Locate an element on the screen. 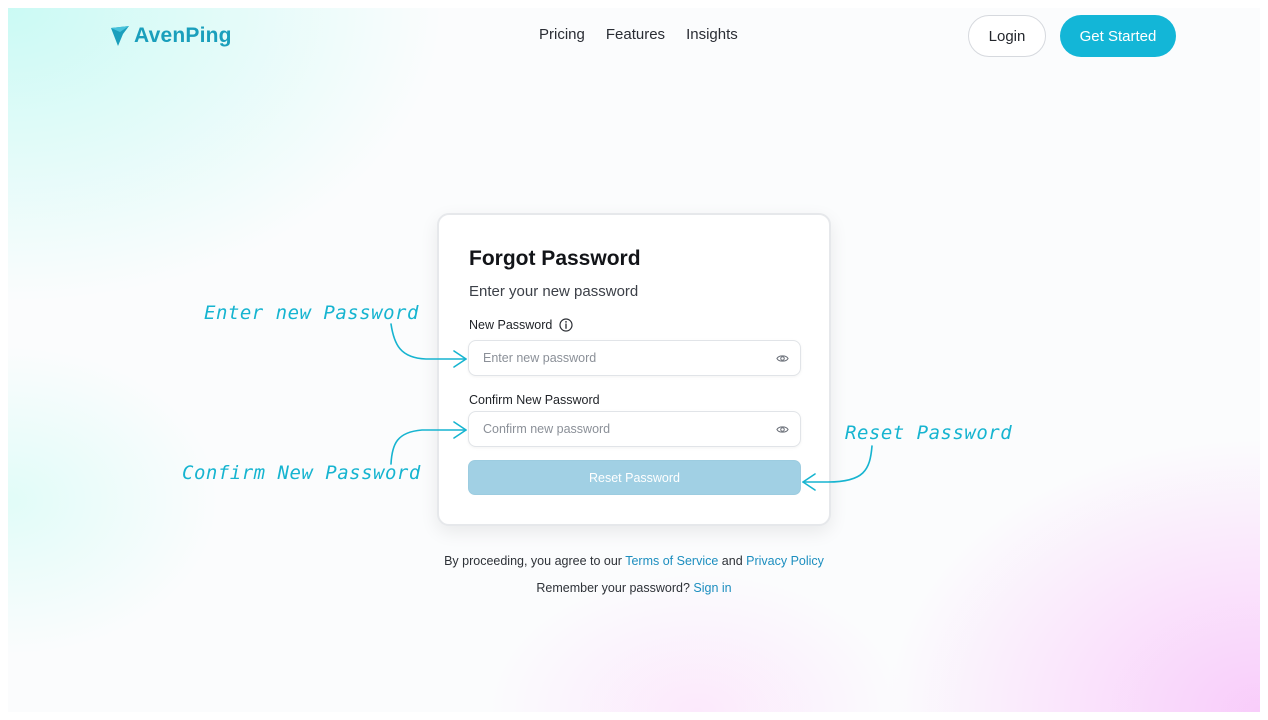 Image resolution: width=1268 pixels, height=720 pixels. main-nav: Pricing Features Insights is located at coordinates (638, 34).